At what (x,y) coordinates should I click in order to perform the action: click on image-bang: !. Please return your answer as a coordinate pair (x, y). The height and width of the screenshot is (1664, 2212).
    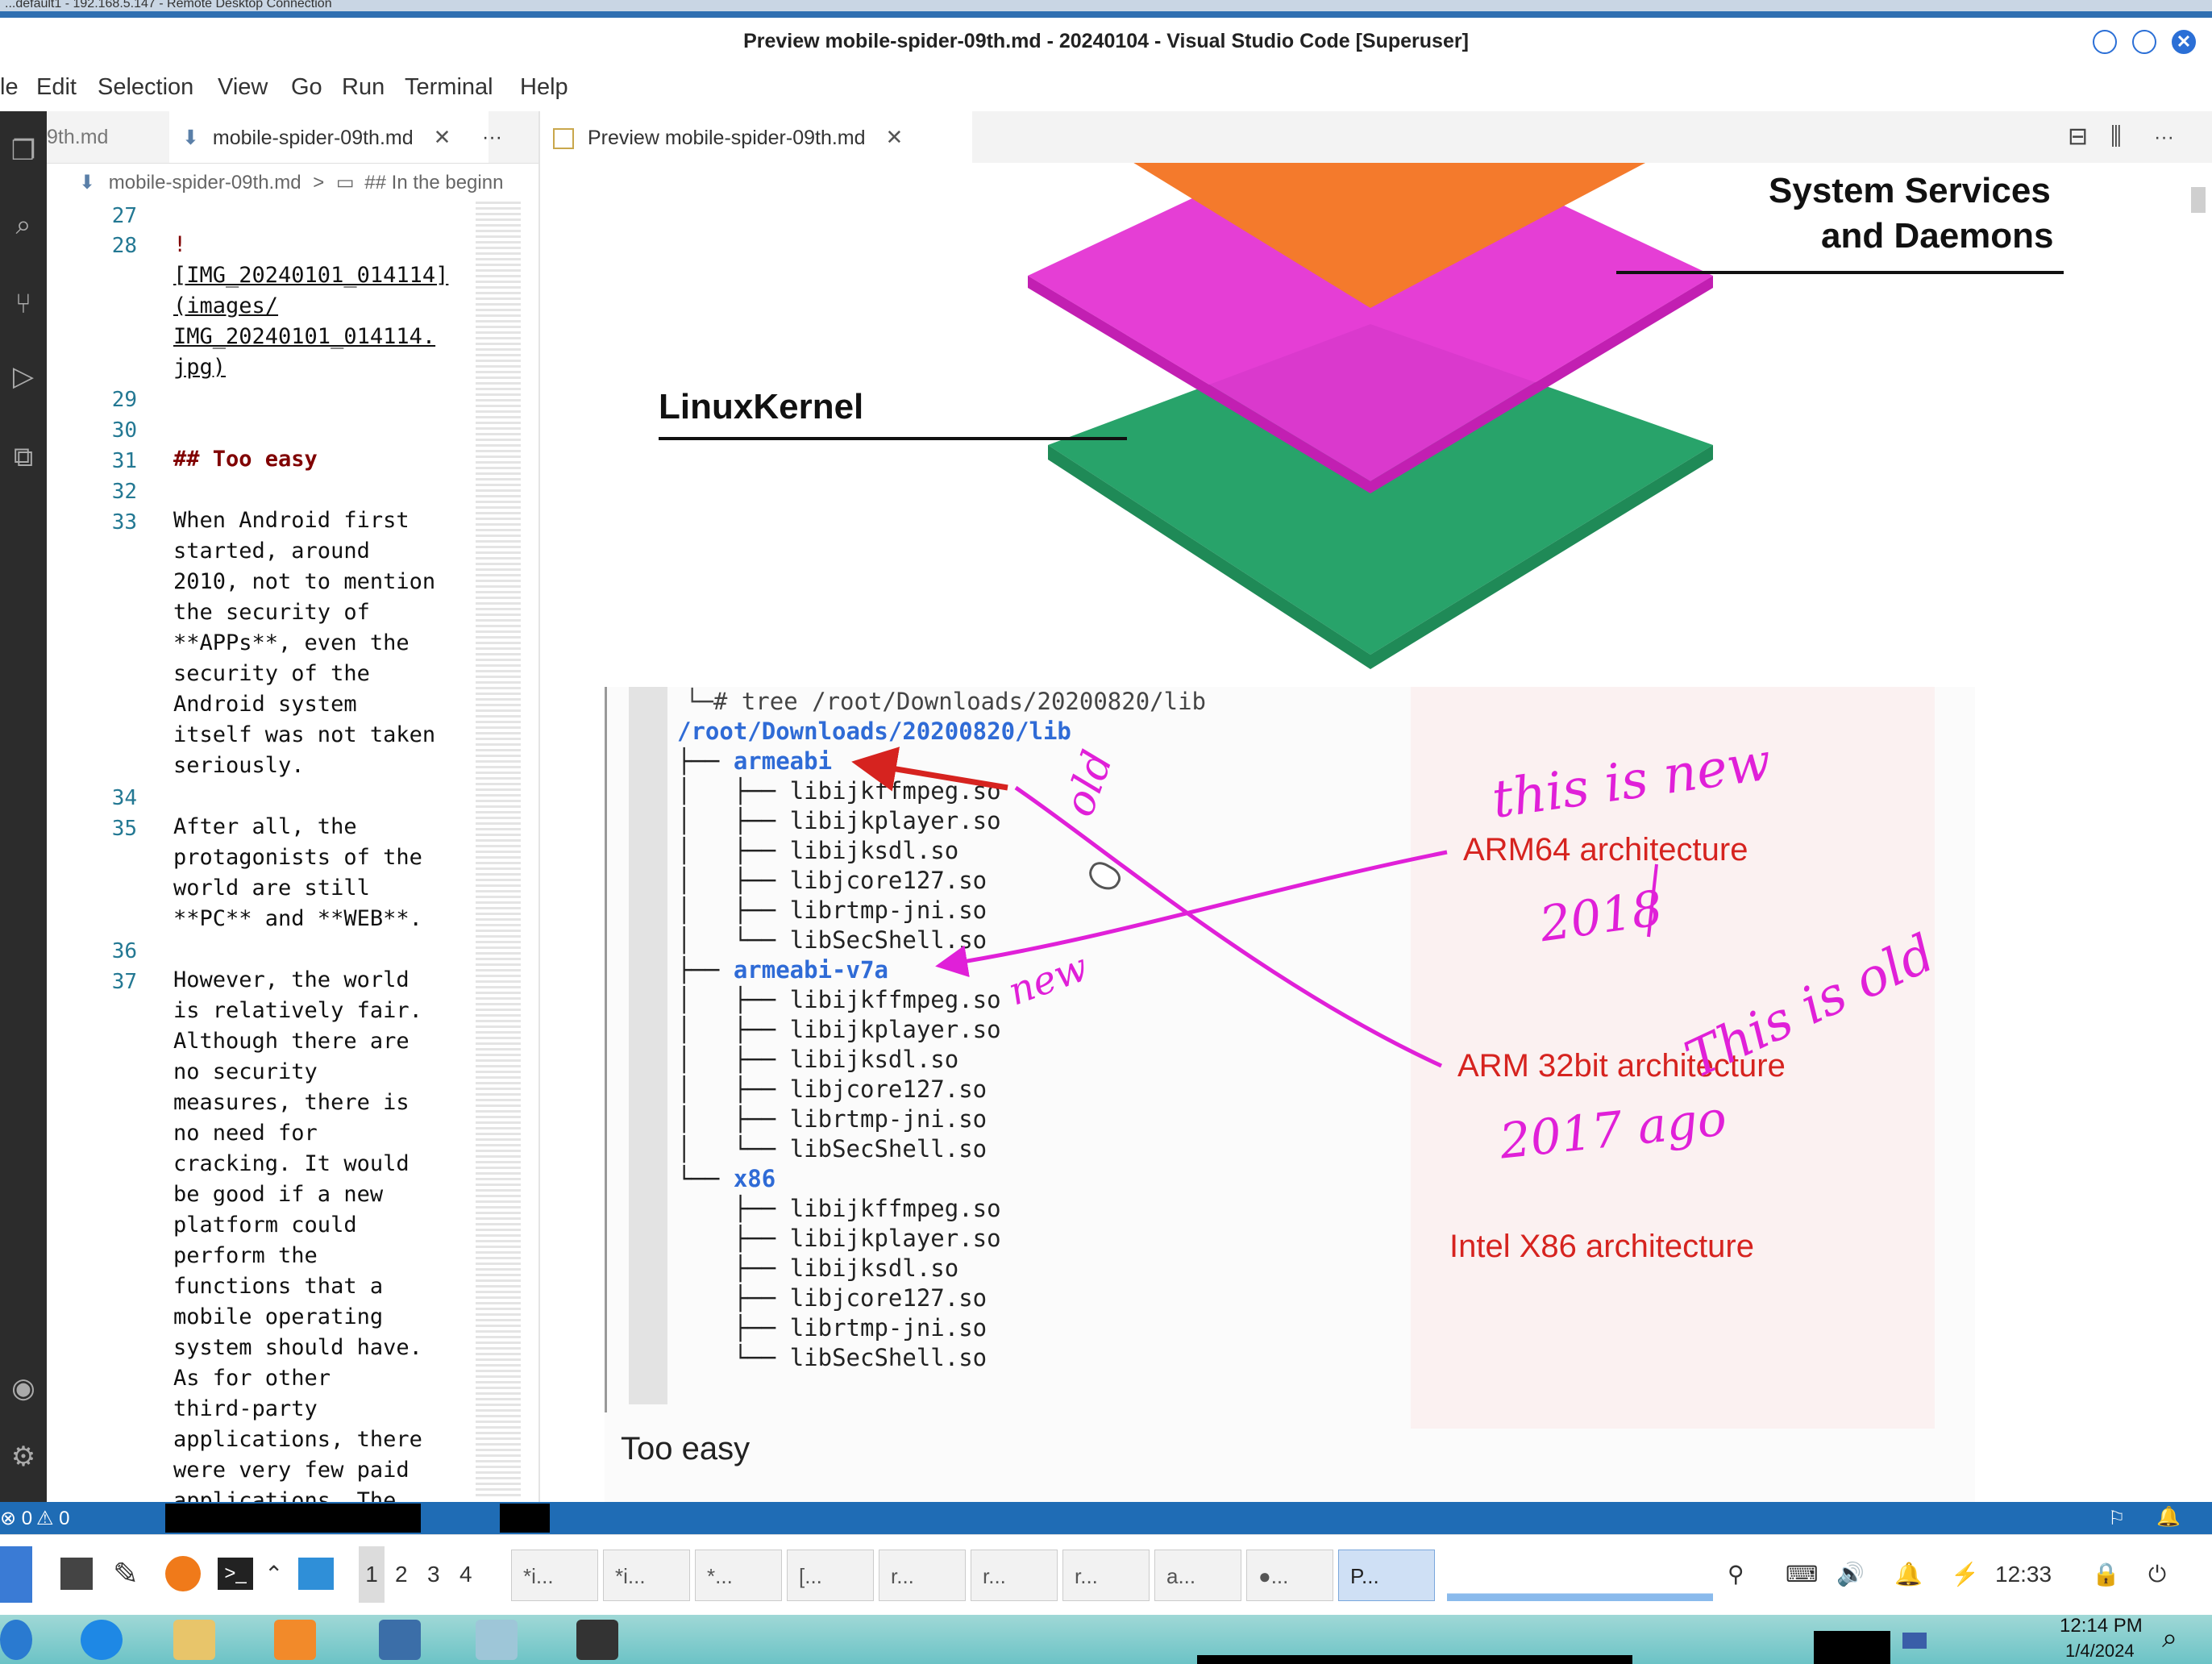
    Looking at the image, I should click on (180, 244).